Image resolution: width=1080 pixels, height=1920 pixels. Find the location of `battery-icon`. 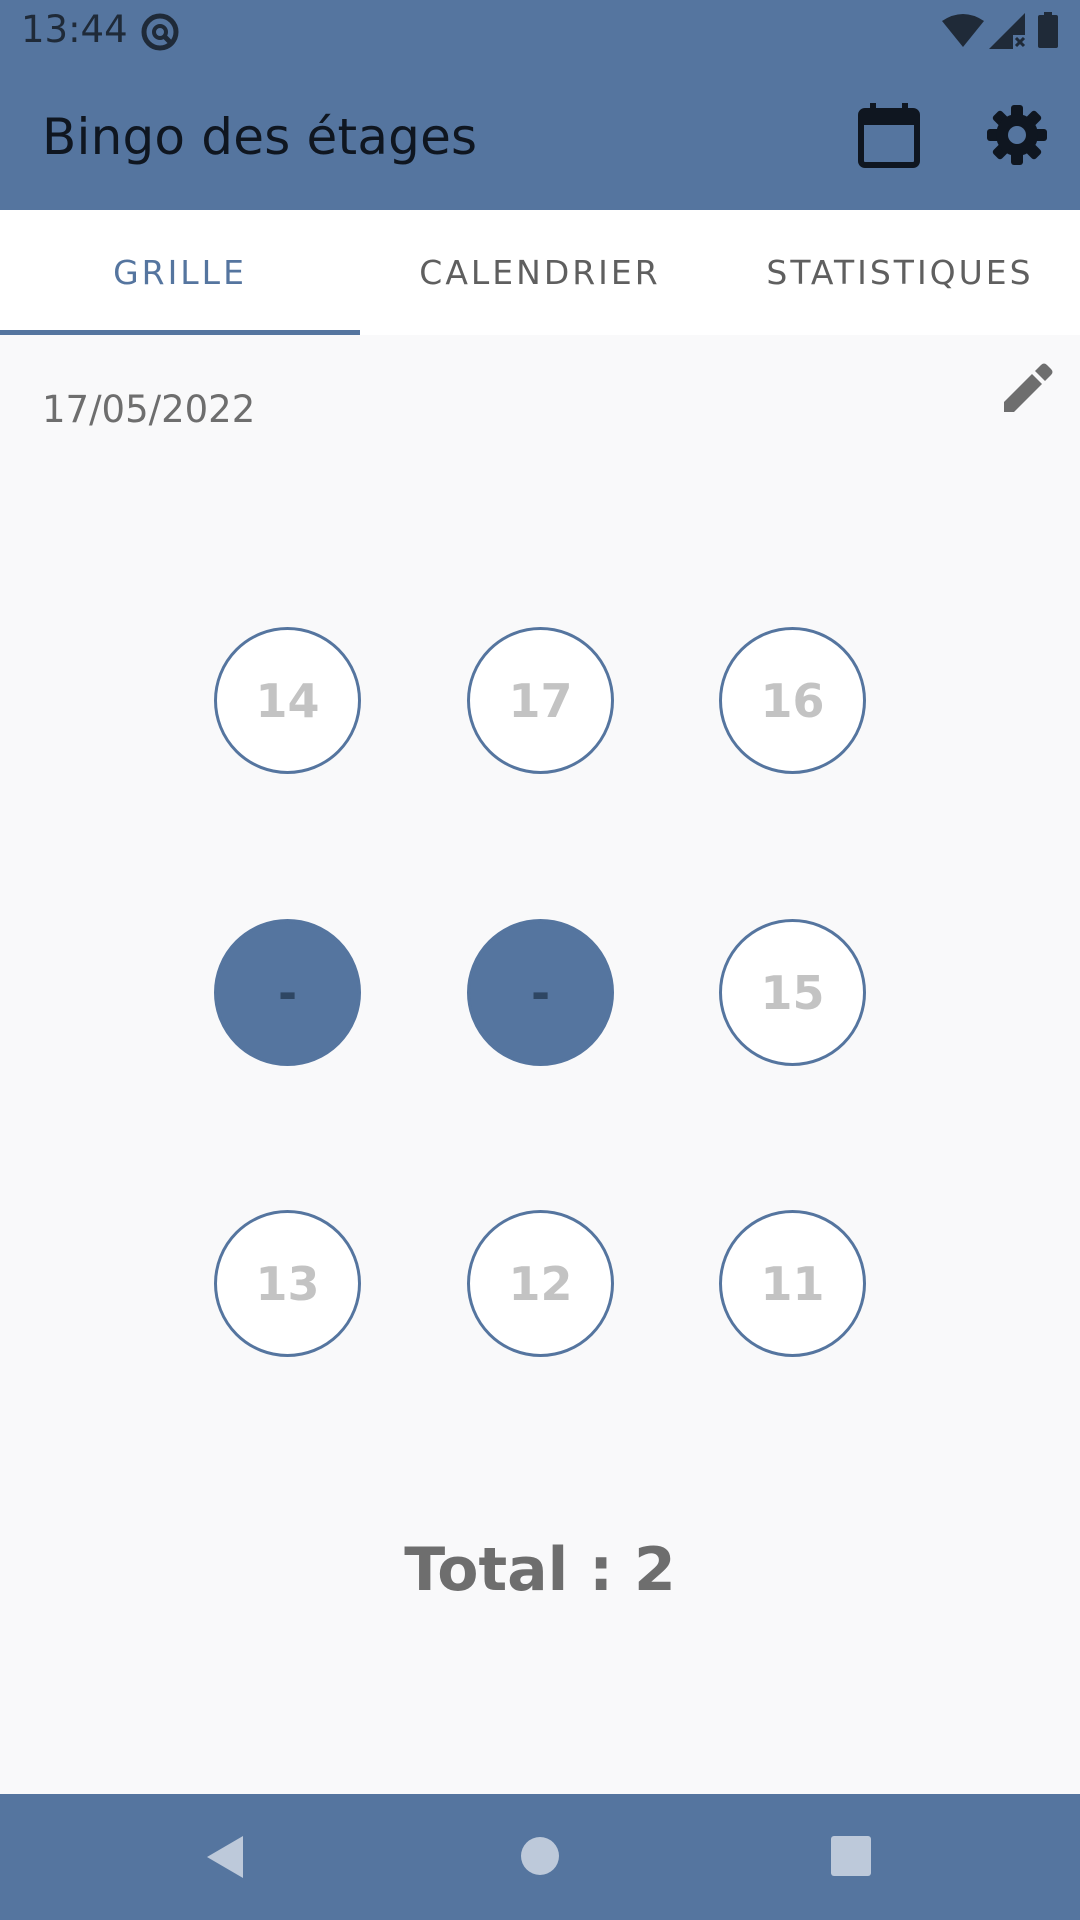

battery-icon is located at coordinates (1048, 30).